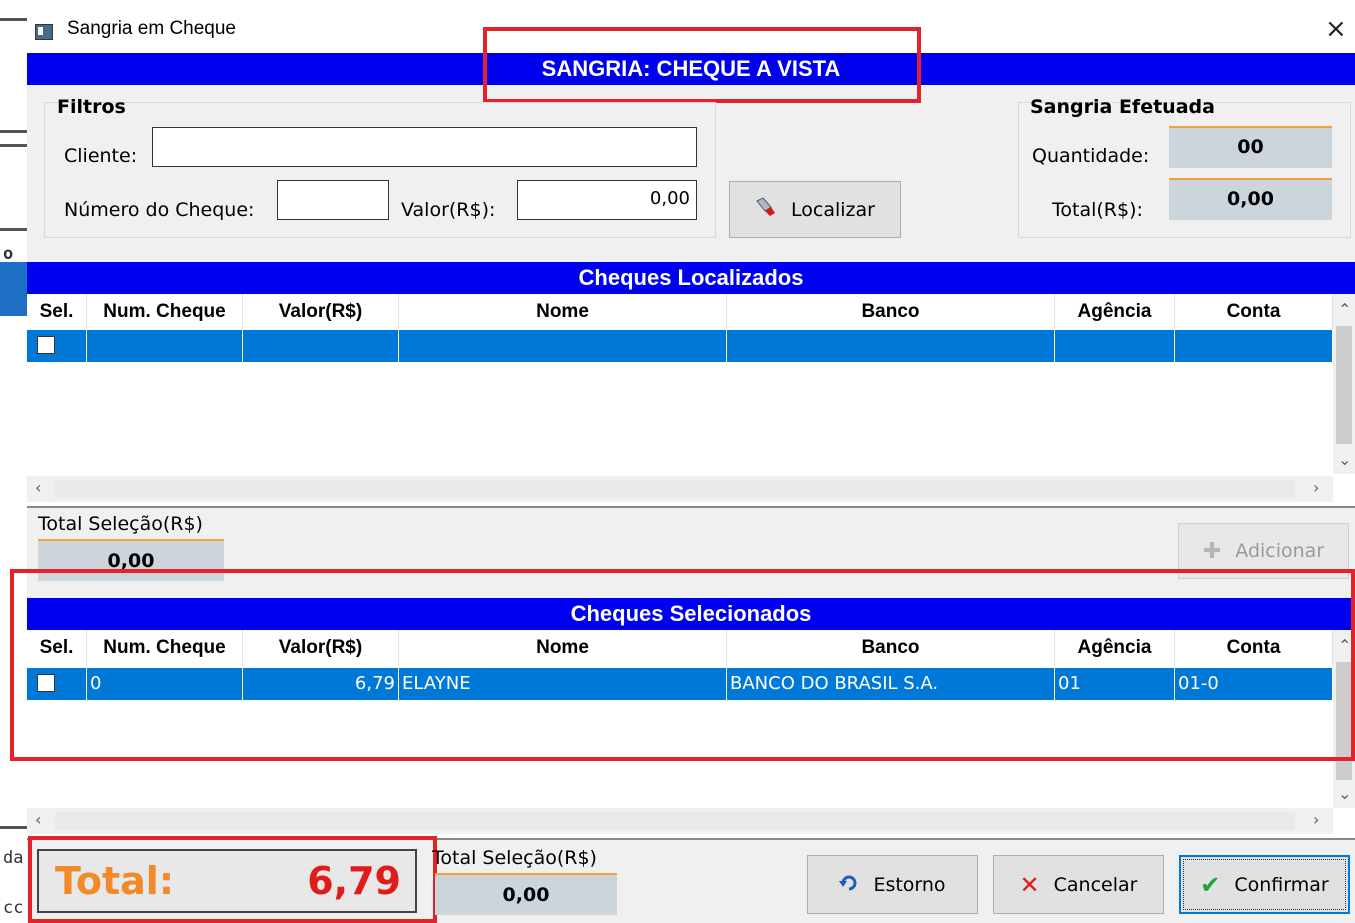 This screenshot has width=1355, height=923. What do you see at coordinates (57, 346) in the screenshot?
I see `row-select-cell` at bounding box center [57, 346].